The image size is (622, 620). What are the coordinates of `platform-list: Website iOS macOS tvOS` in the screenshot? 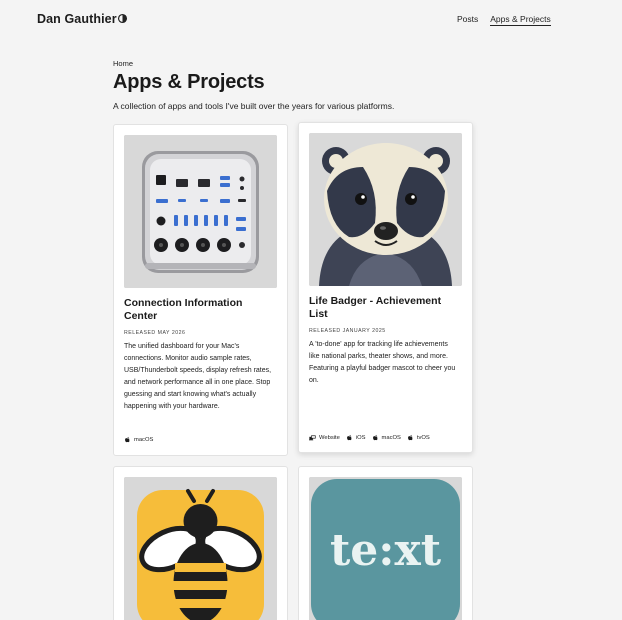 It's located at (369, 437).